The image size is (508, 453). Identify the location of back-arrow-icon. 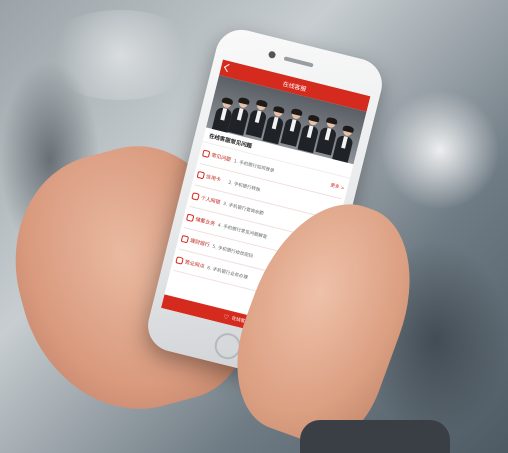
(228, 68).